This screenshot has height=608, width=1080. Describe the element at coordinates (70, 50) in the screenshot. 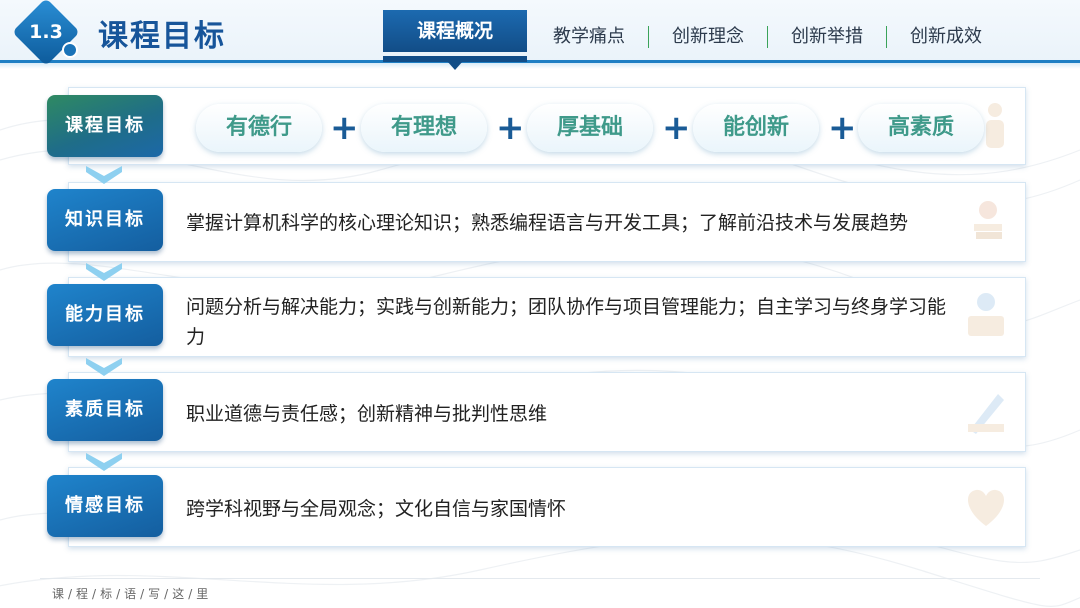

I see `badge-dot-icon` at that location.